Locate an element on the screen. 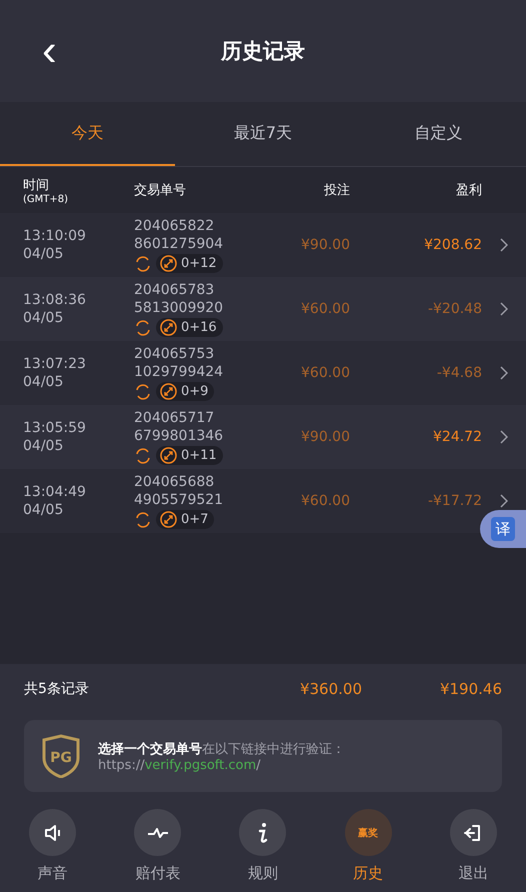  history-icon: 赢奖 is located at coordinates (368, 833).